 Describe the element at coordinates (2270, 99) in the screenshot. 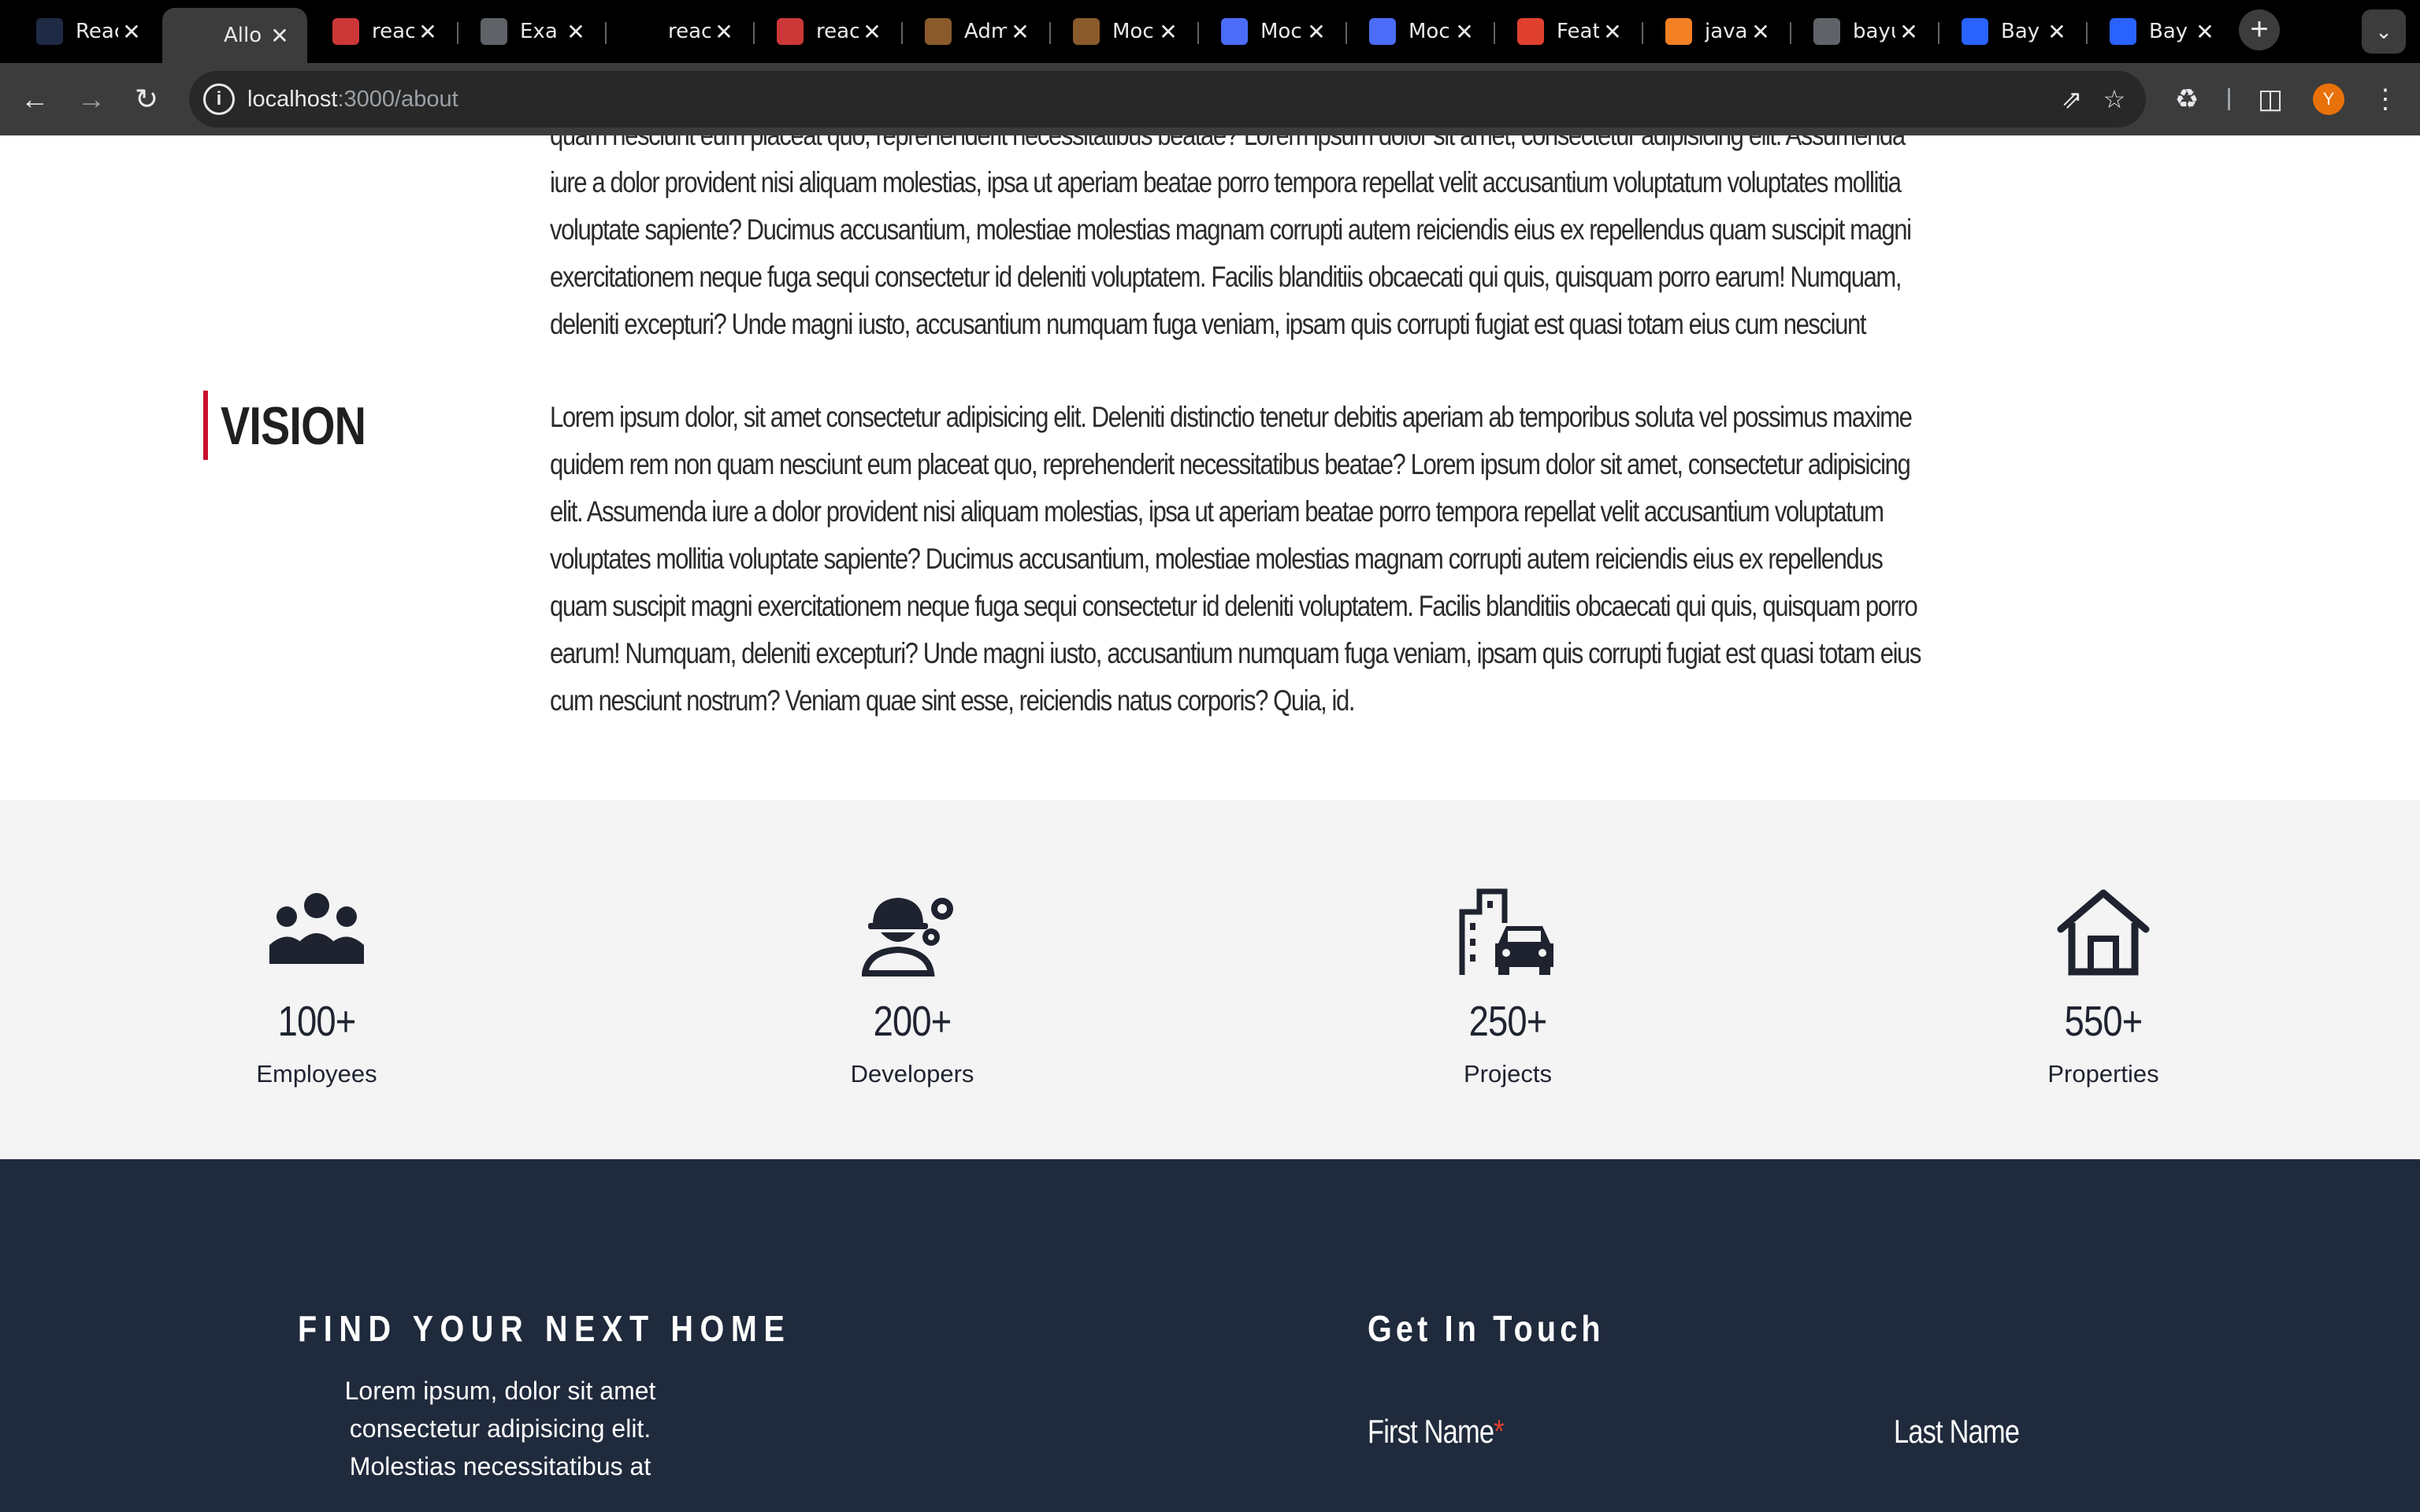

I see `side-panel-icon: ◫` at that location.